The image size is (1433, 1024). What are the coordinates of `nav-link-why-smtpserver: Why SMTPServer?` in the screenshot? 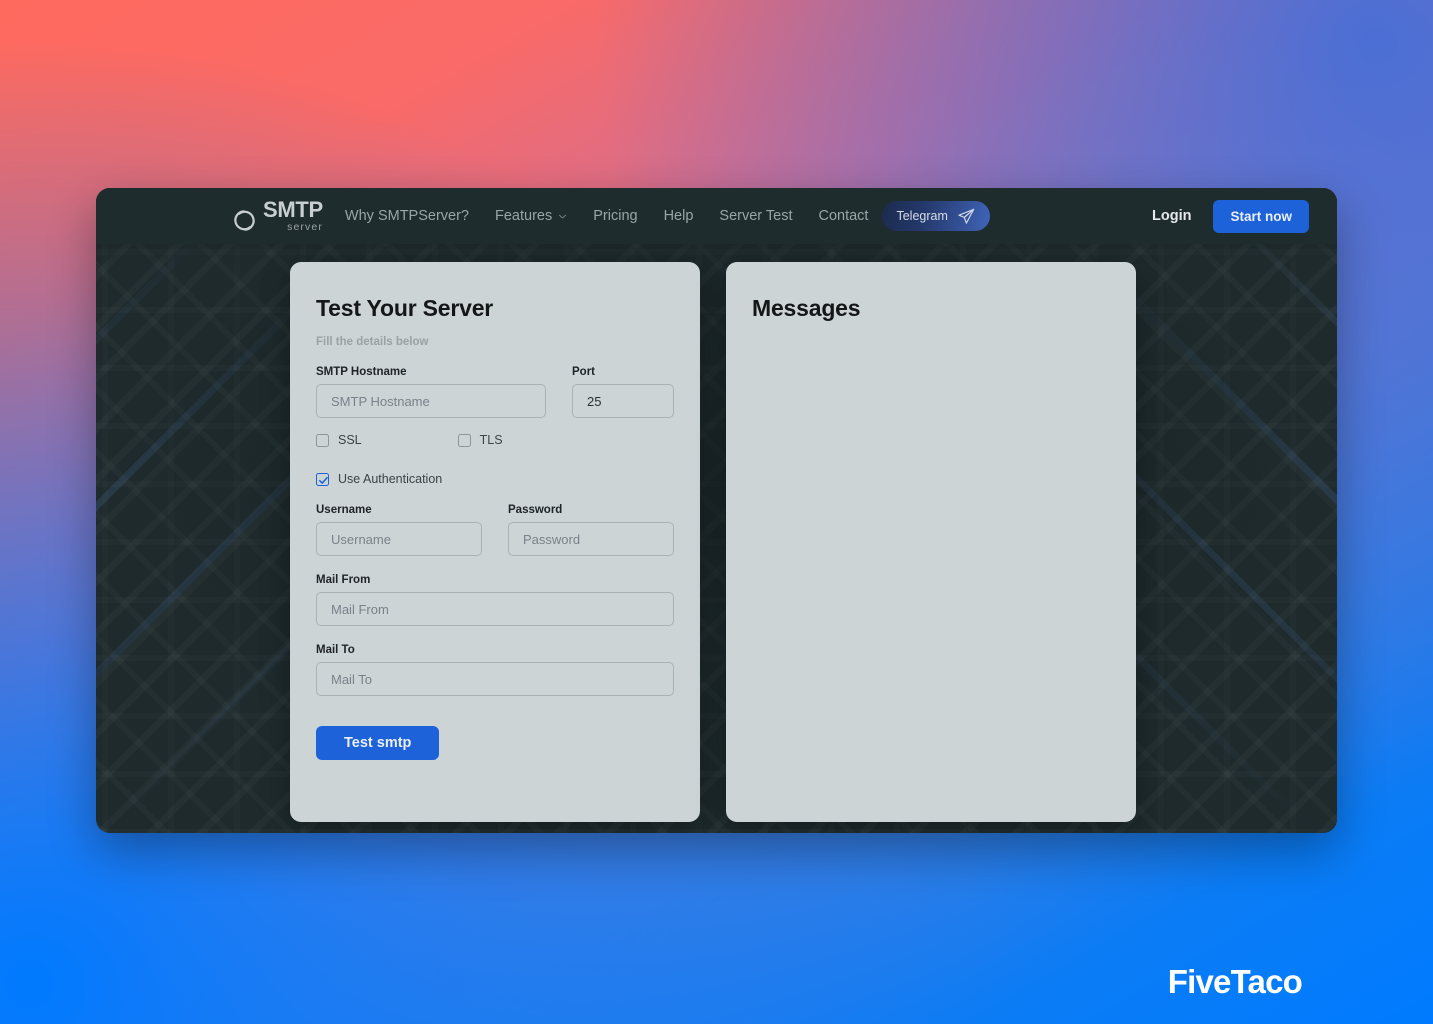 It's located at (407, 216).